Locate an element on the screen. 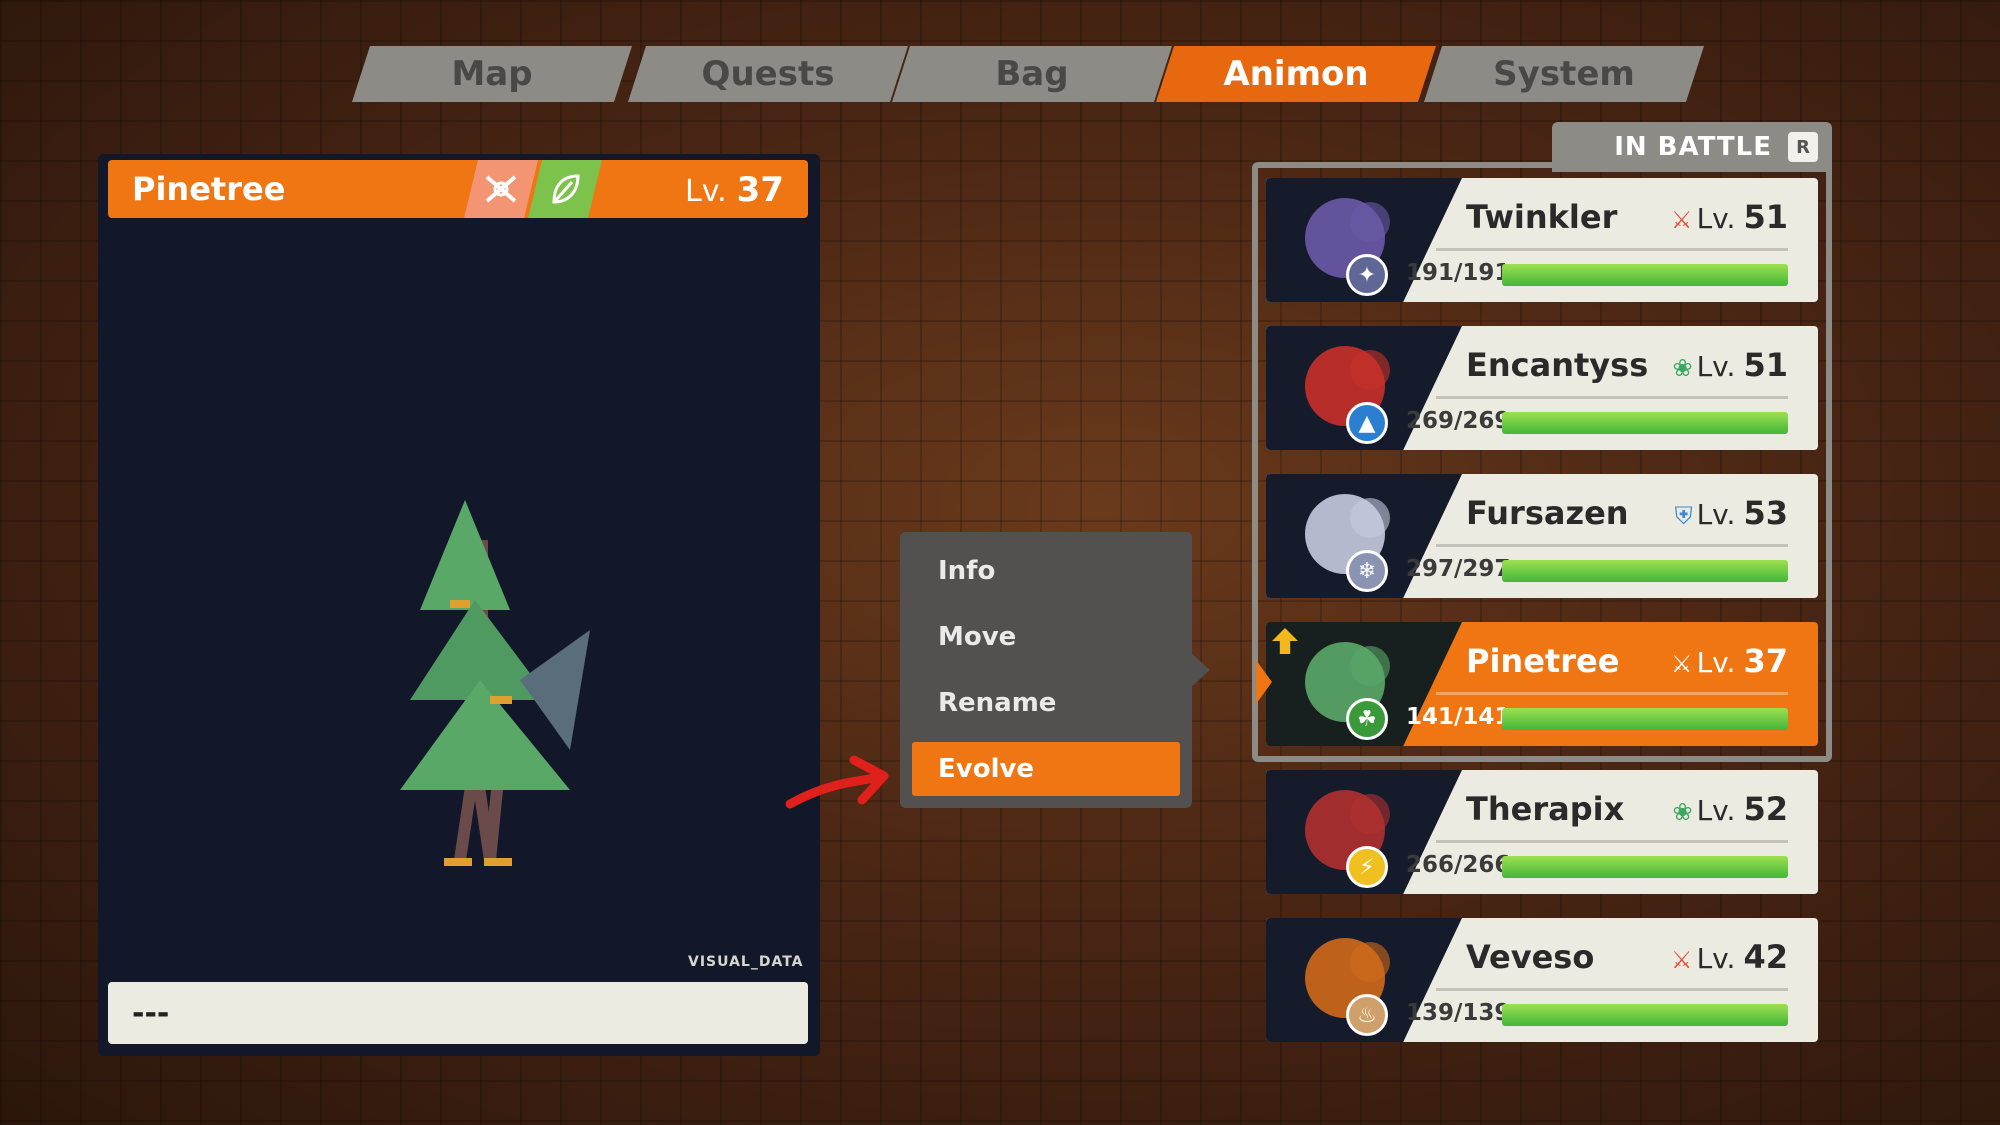 The height and width of the screenshot is (1125, 2000). menu-item-info: Info is located at coordinates (1046, 571).